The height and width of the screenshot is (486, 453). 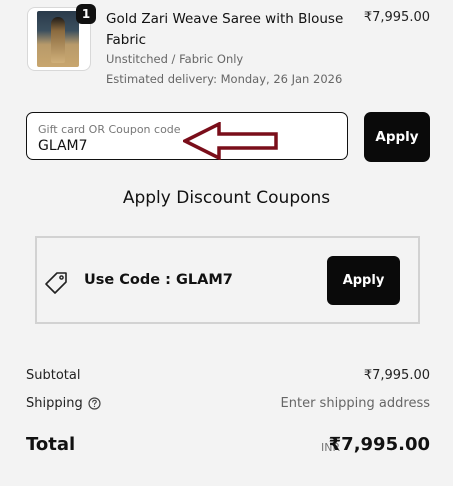 I want to click on coupon-code-label: Use Code : GLAM7, so click(x=158, y=280).